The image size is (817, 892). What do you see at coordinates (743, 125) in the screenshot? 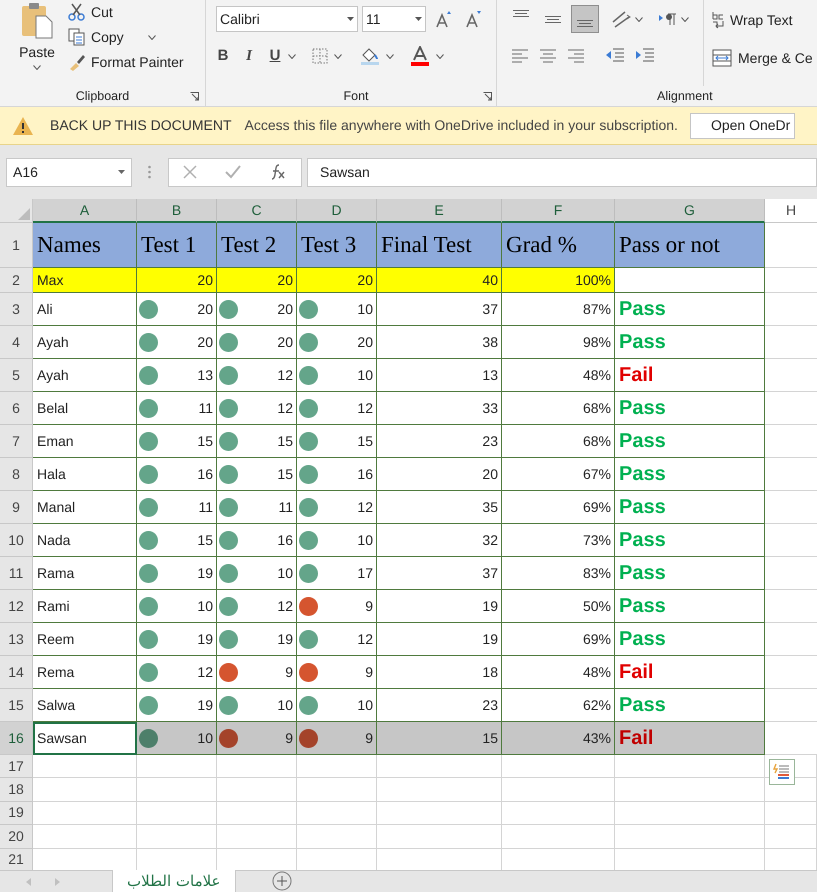
I see `open-onedrive-button: Open OneDr` at bounding box center [743, 125].